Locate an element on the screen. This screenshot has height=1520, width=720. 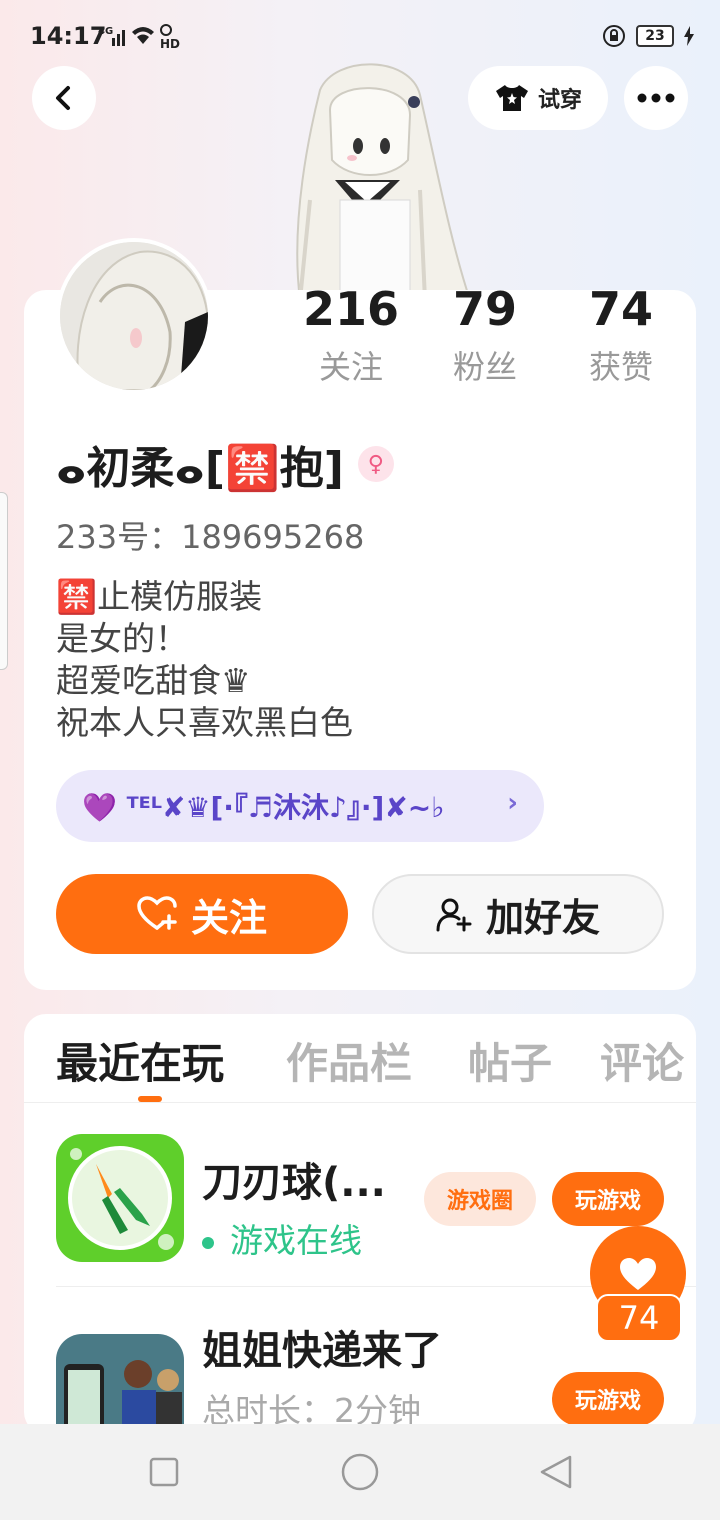
triangle-back-icon is located at coordinates (556, 1472).